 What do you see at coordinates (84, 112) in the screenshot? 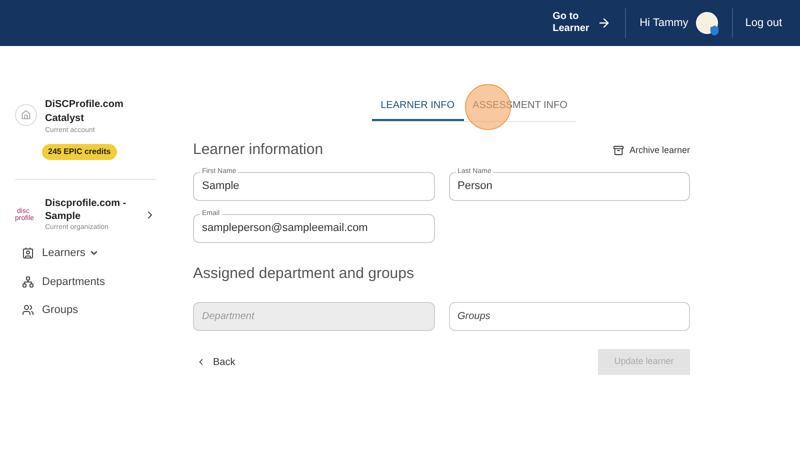
I see `account-name: DiSCProfile.com Catalyst` at bounding box center [84, 112].